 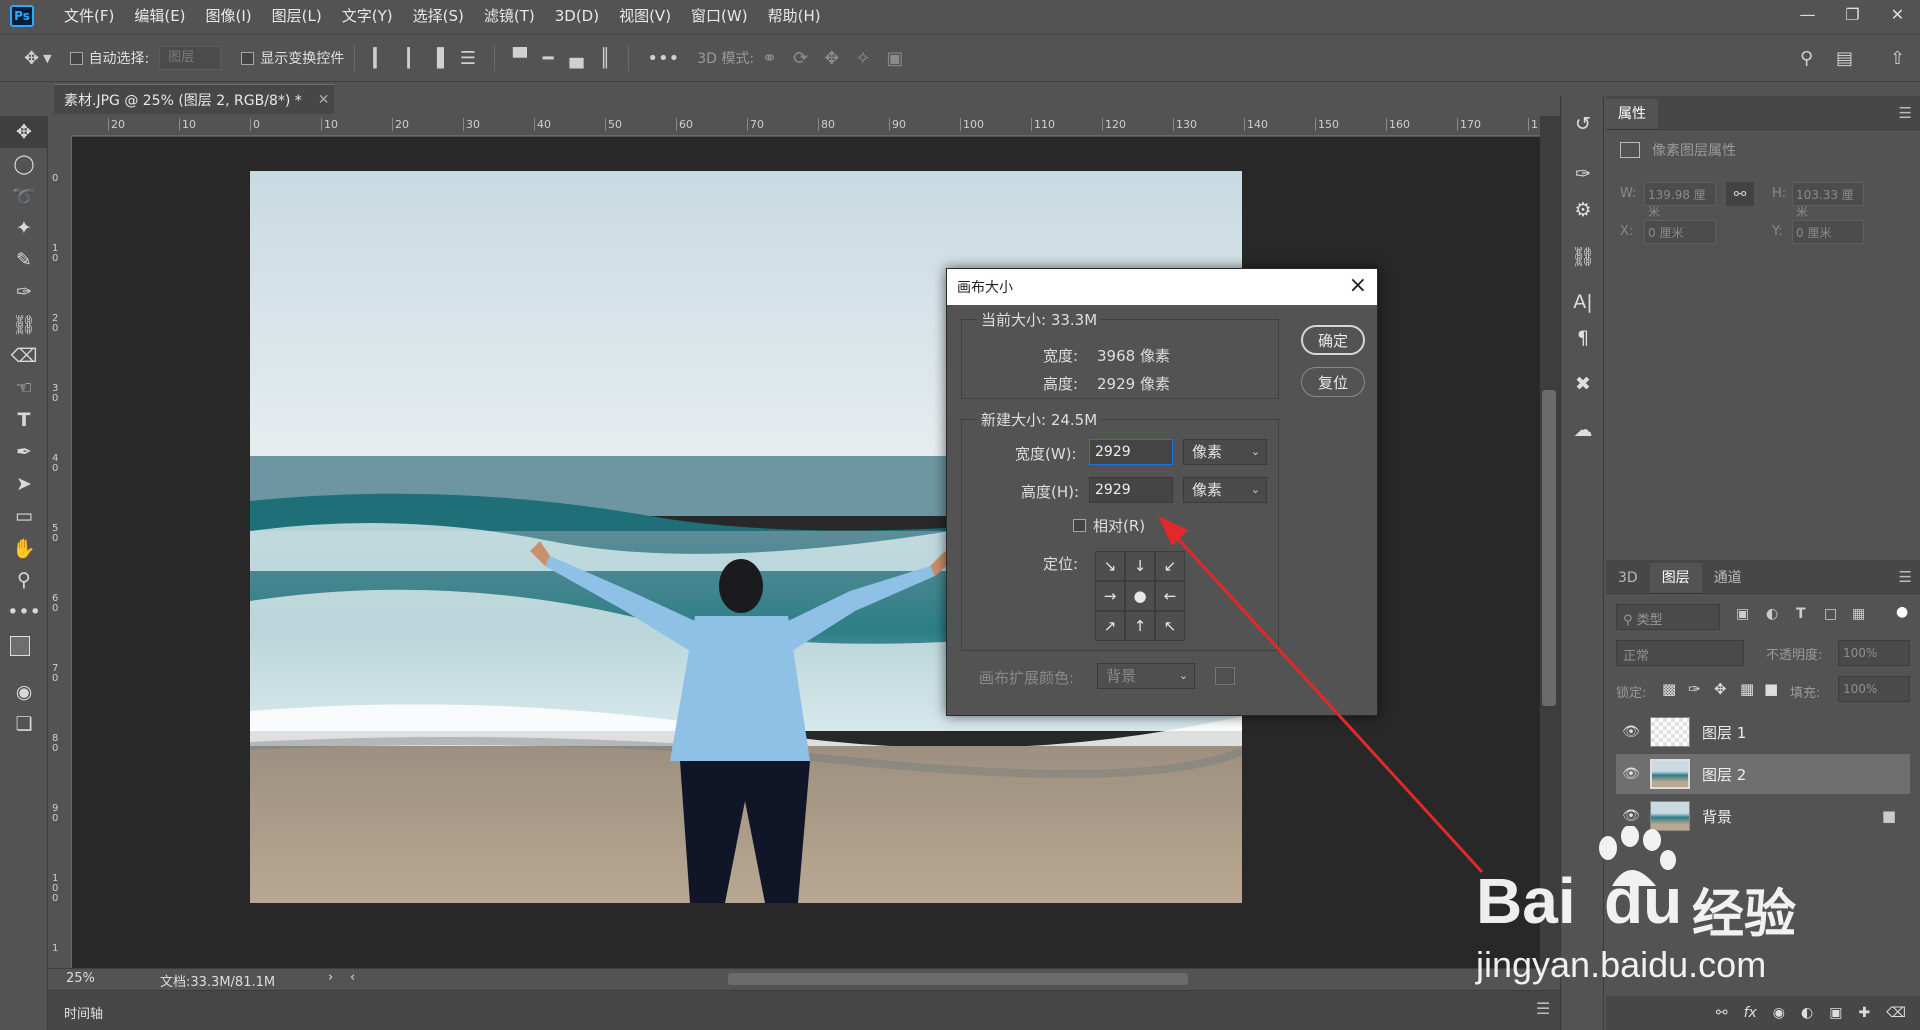 I want to click on tab-properties: 属性, so click(x=1632, y=114).